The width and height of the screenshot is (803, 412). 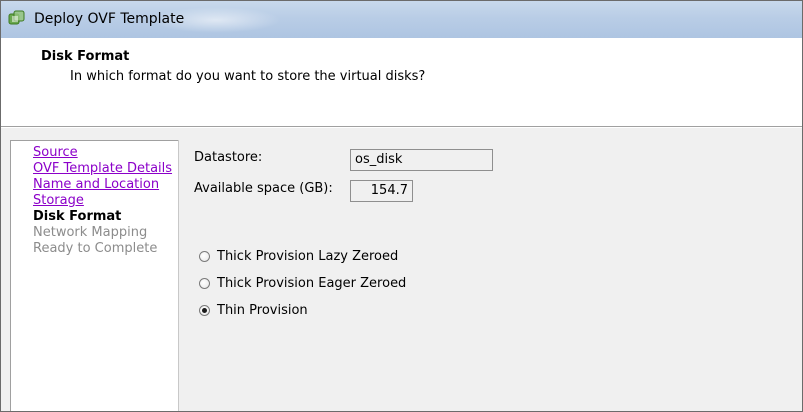 What do you see at coordinates (204, 256) in the screenshot?
I see `radio-thick-lazy` at bounding box center [204, 256].